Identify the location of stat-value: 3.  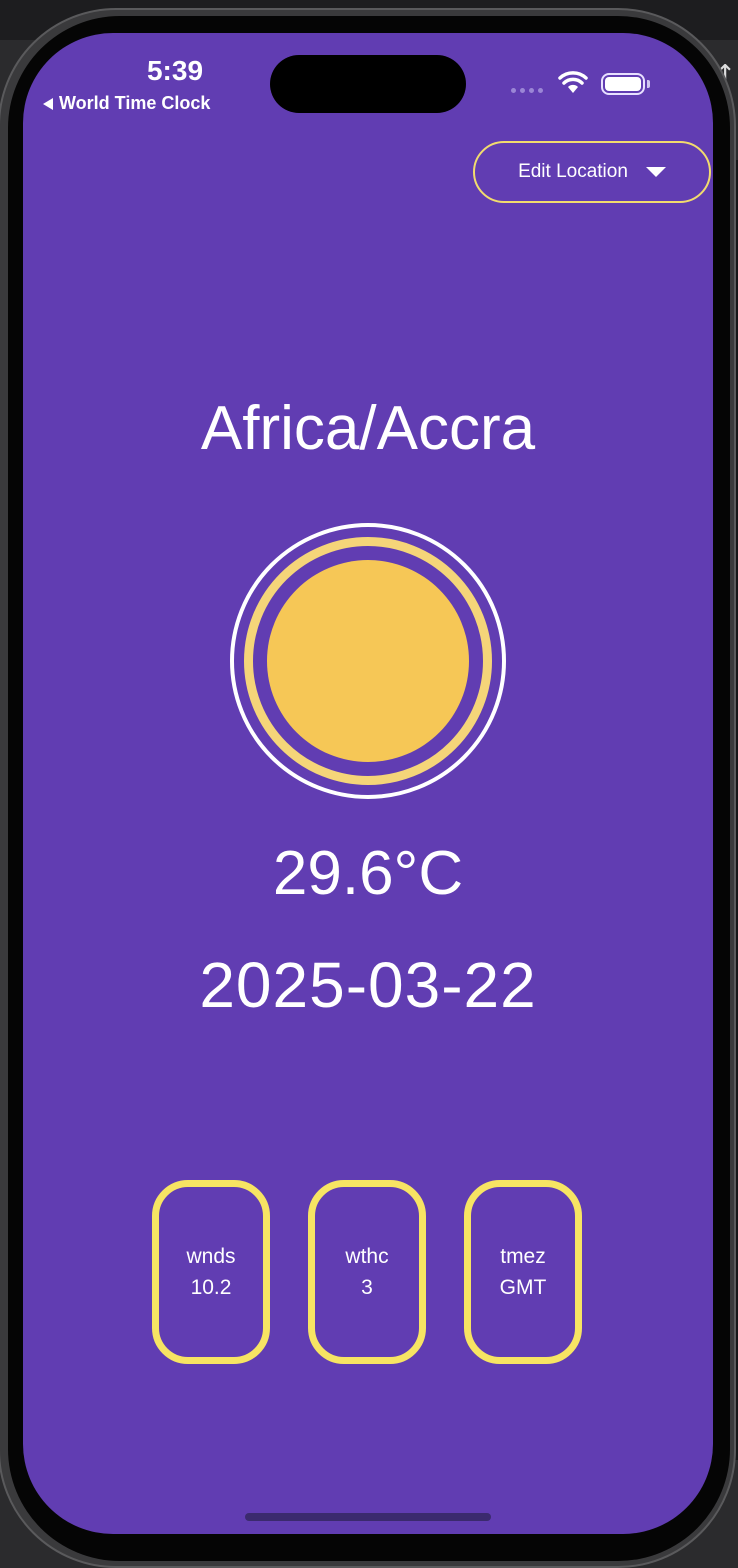
(367, 1287).